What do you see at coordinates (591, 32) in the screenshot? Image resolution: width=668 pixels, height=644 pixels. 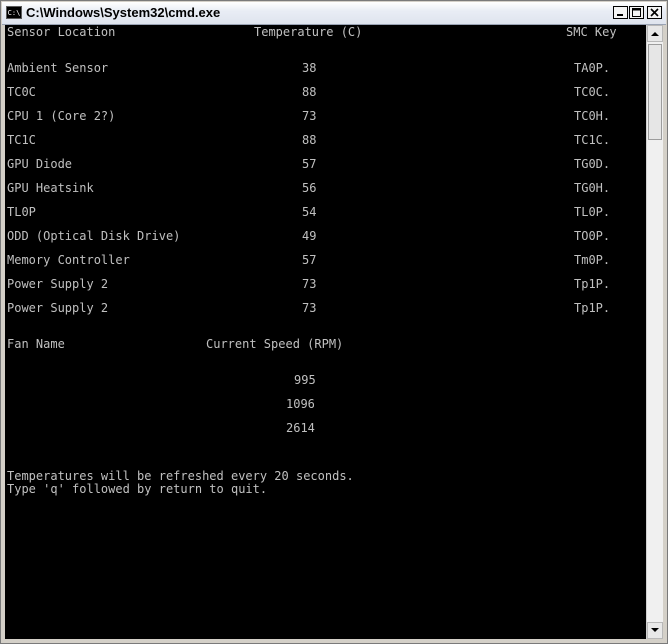 I see `header-smc-key: SMC Key` at bounding box center [591, 32].